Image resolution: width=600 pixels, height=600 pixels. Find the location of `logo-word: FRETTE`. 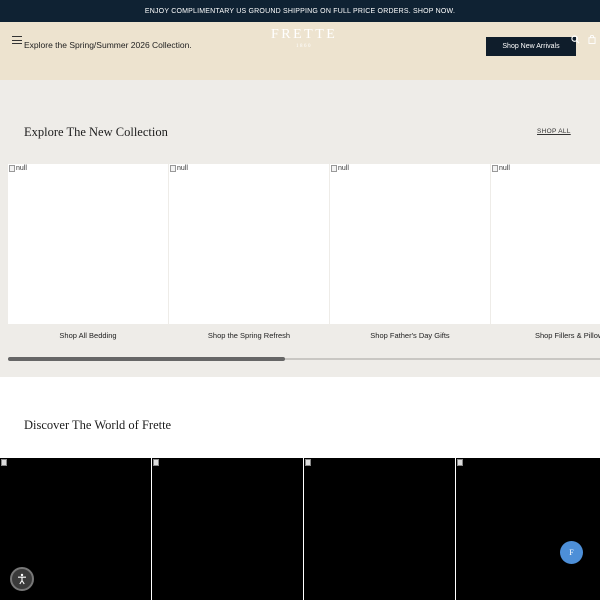

logo-word: FRETTE is located at coordinates (304, 34).